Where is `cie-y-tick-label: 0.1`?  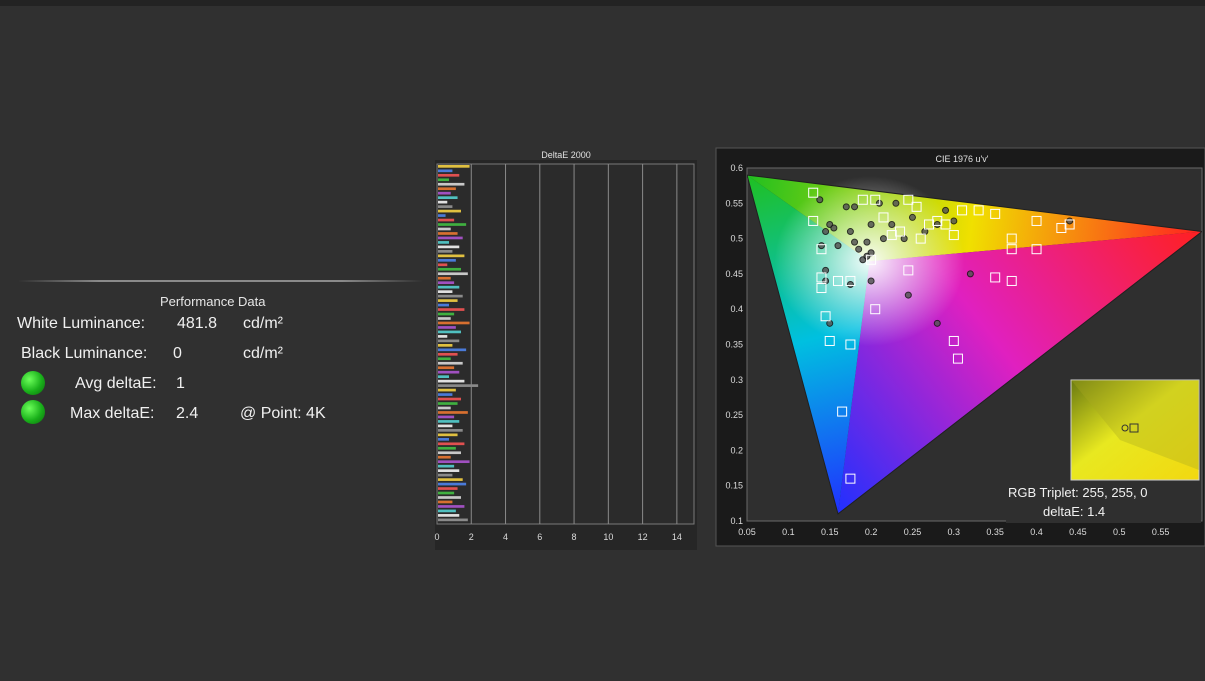 cie-y-tick-label: 0.1 is located at coordinates (736, 521).